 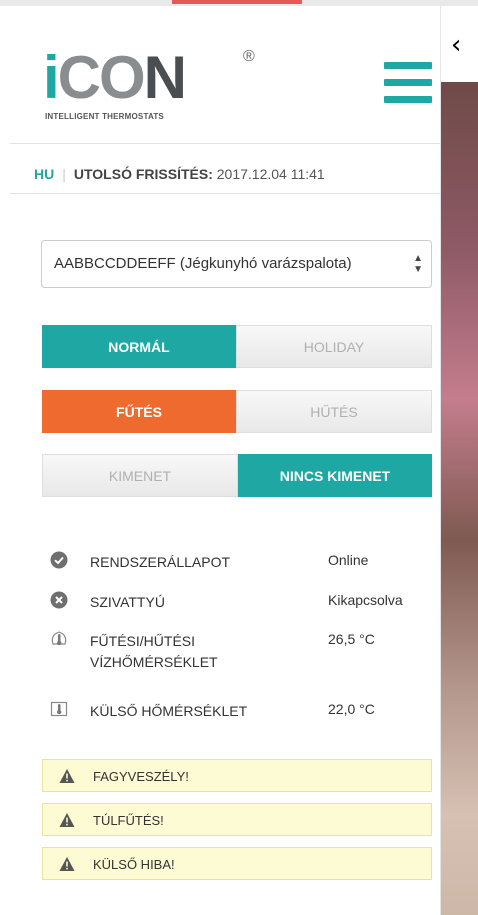 I want to click on mode-normal-button: NORMÁL, so click(x=139, y=346).